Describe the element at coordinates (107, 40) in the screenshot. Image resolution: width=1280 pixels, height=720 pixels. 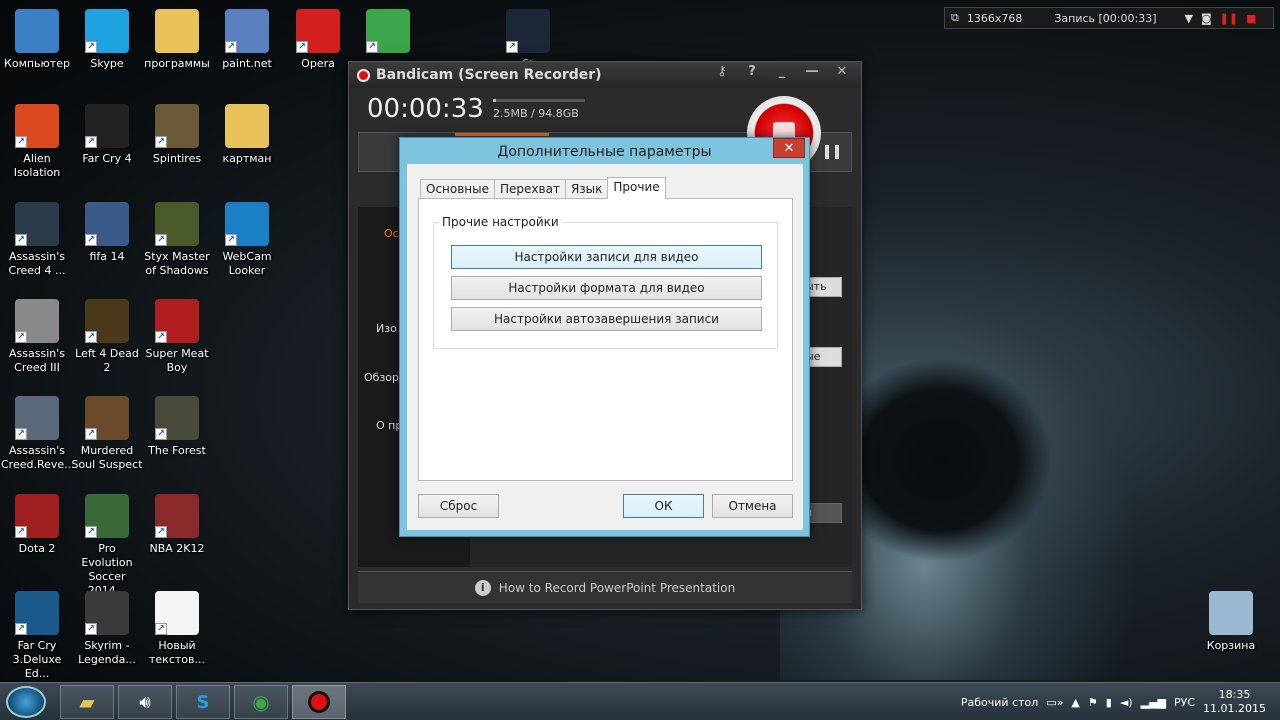
I see `desktop-icon-skype: ↗ Skype` at that location.